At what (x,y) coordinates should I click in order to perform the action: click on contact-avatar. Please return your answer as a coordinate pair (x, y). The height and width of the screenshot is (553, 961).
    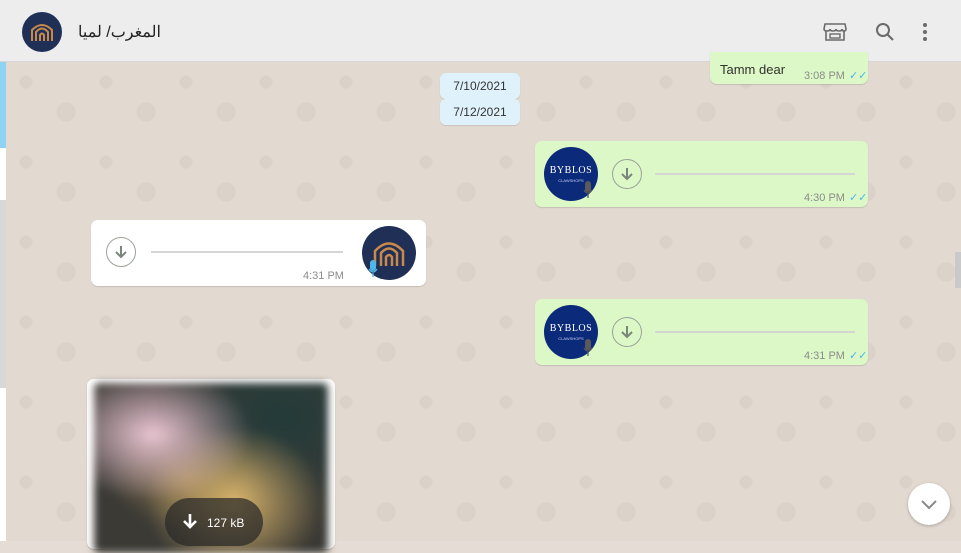
    Looking at the image, I should click on (42, 32).